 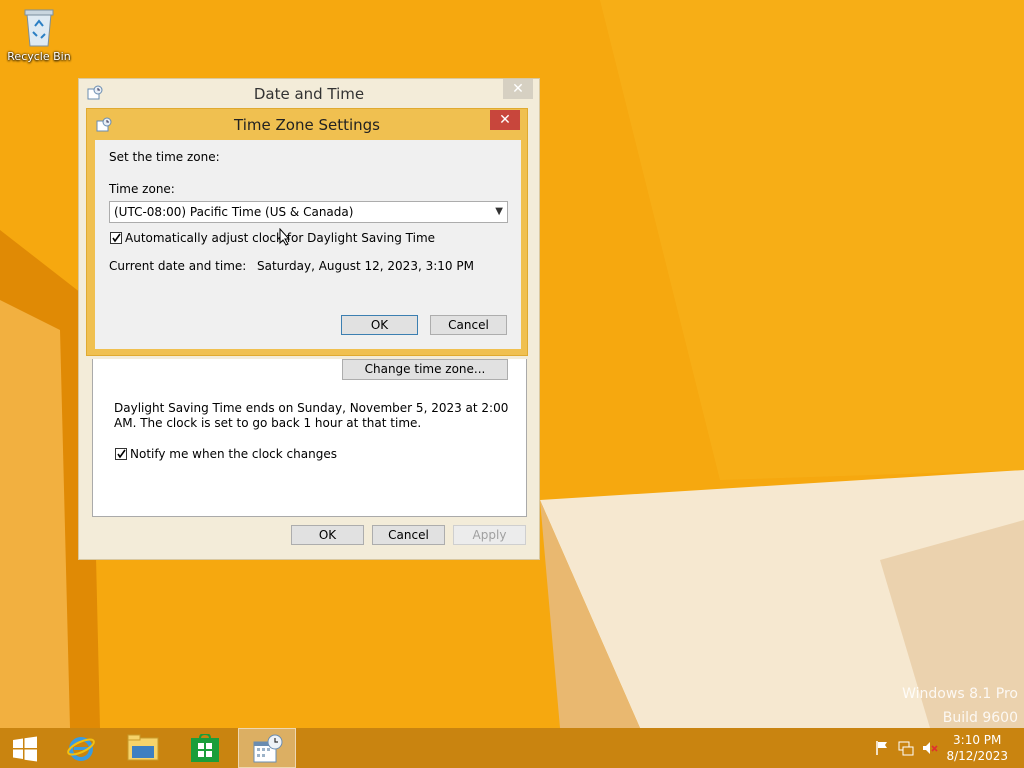 What do you see at coordinates (977, 748) in the screenshot?
I see `taskbar-clock: 3:10 PM 8/12/2023` at bounding box center [977, 748].